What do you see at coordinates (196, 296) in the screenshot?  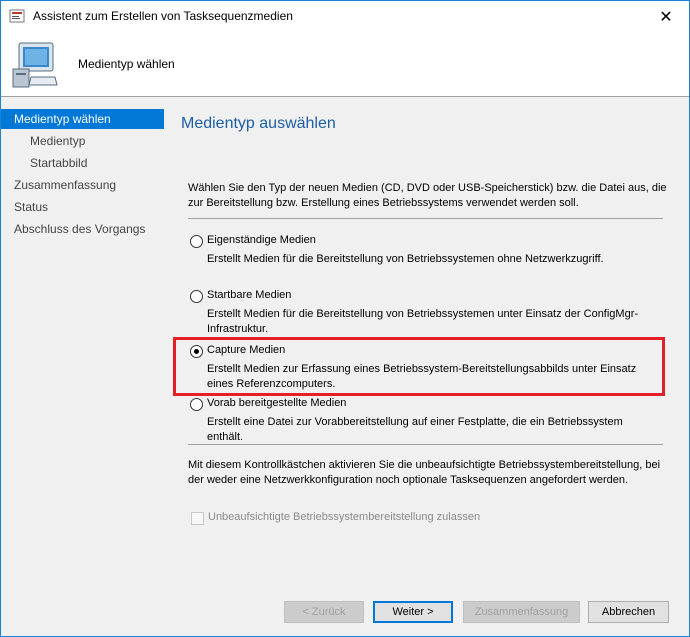 I see `radio-startbare-medien` at bounding box center [196, 296].